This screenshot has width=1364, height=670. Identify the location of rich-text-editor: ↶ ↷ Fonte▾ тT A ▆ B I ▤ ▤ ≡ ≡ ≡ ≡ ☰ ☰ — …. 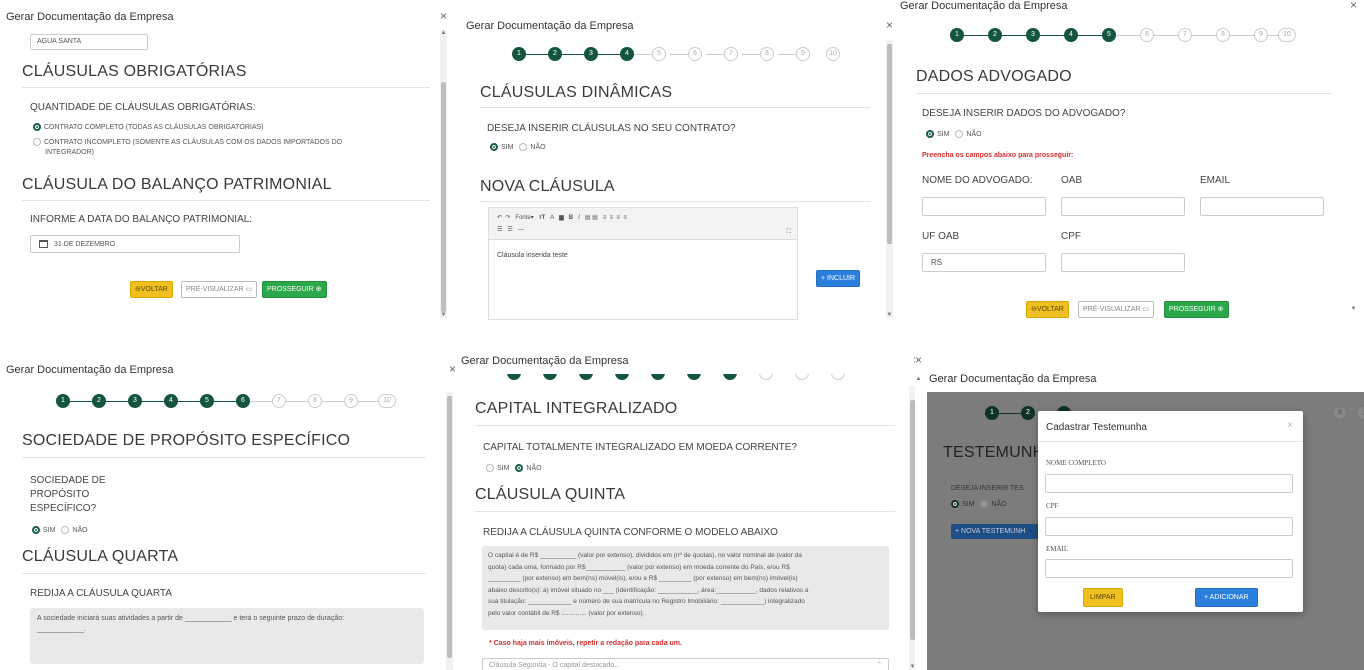
(643, 263).